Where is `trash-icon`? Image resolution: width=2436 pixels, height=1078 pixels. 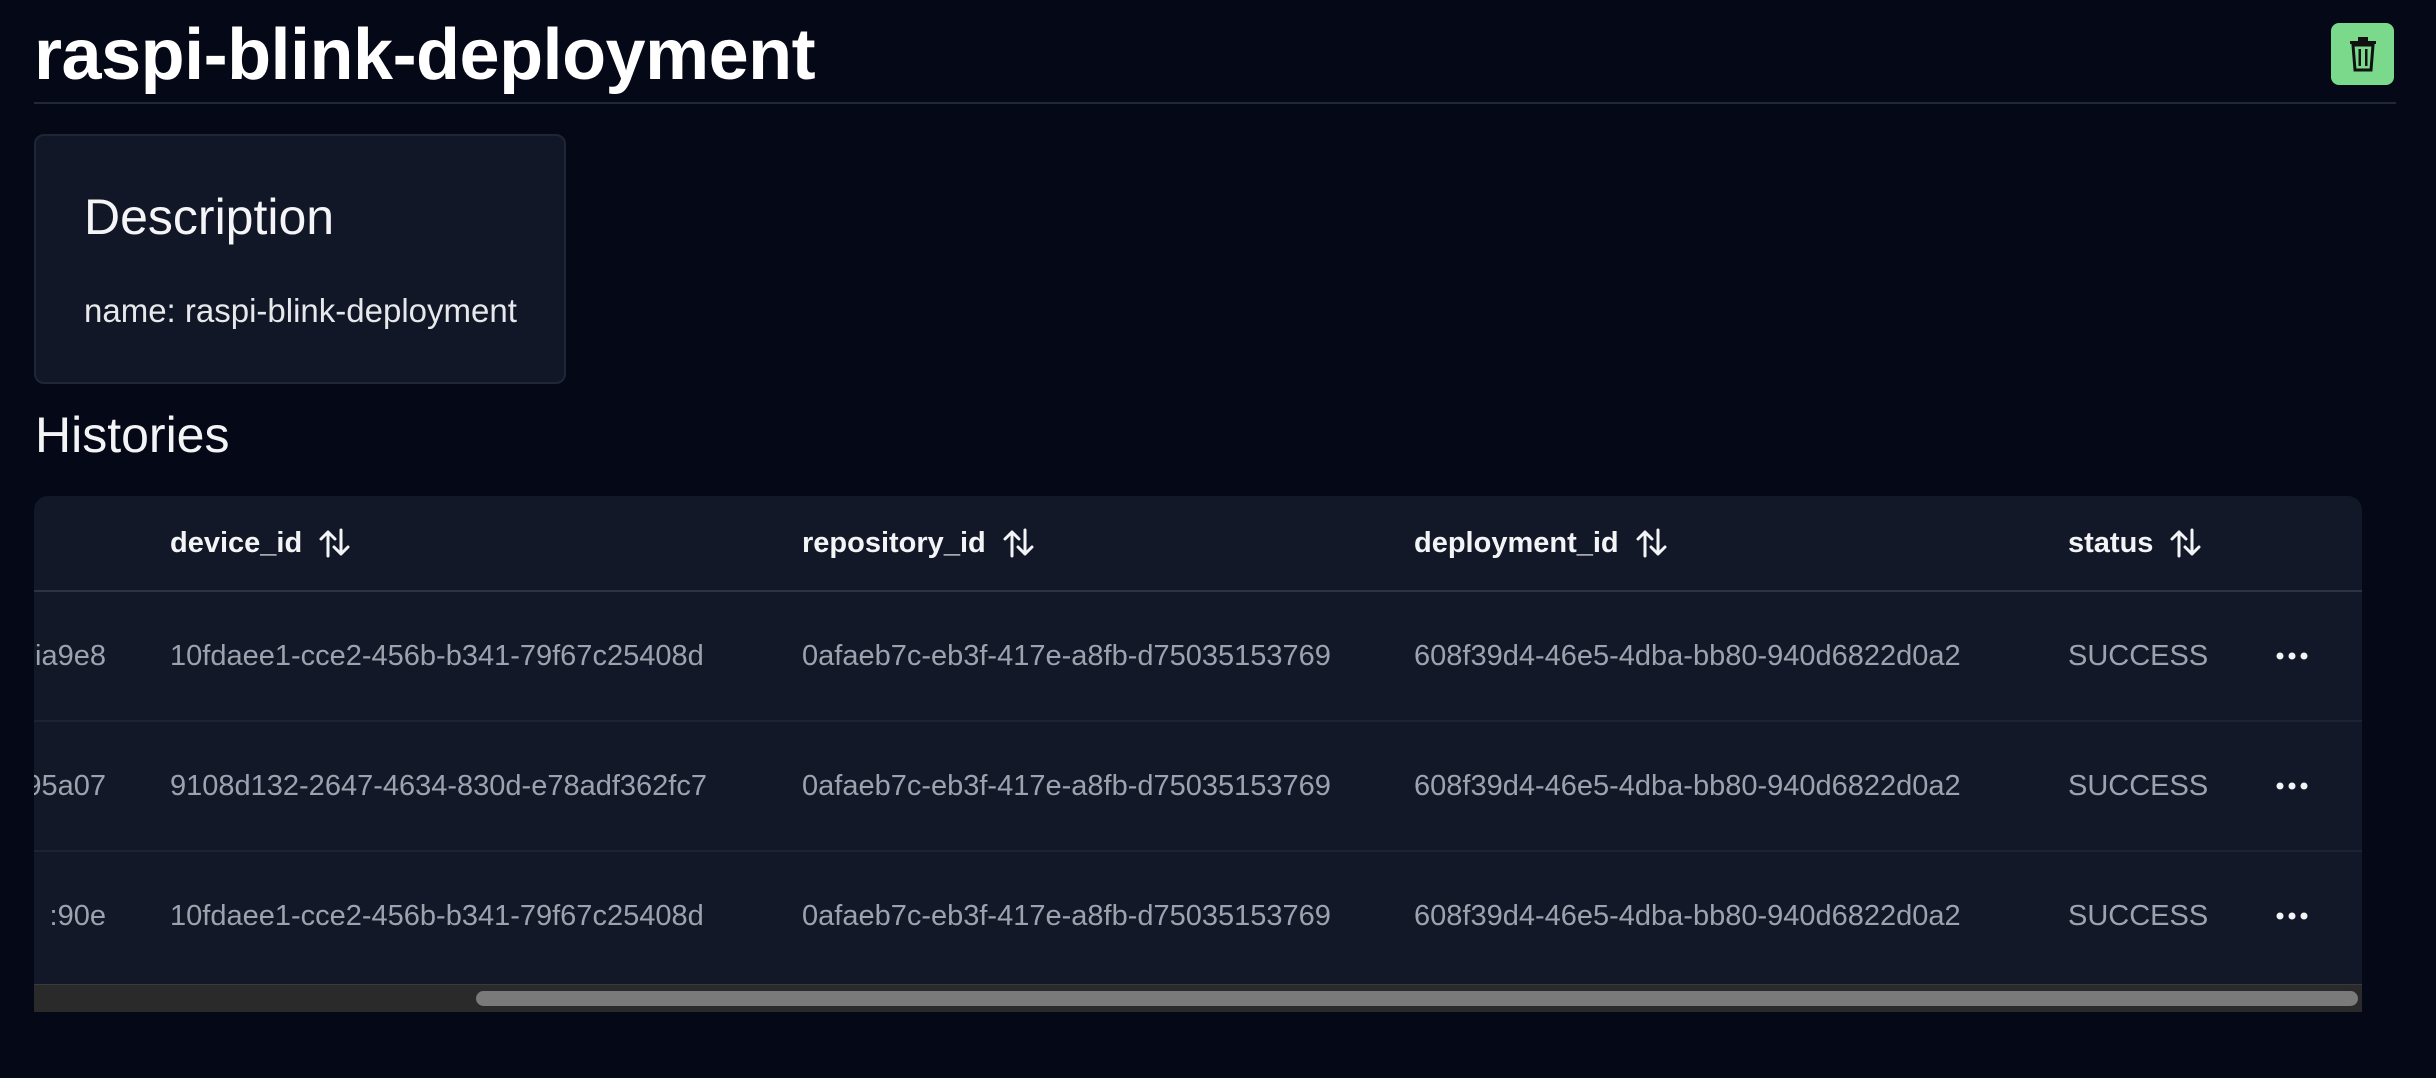 trash-icon is located at coordinates (2363, 54).